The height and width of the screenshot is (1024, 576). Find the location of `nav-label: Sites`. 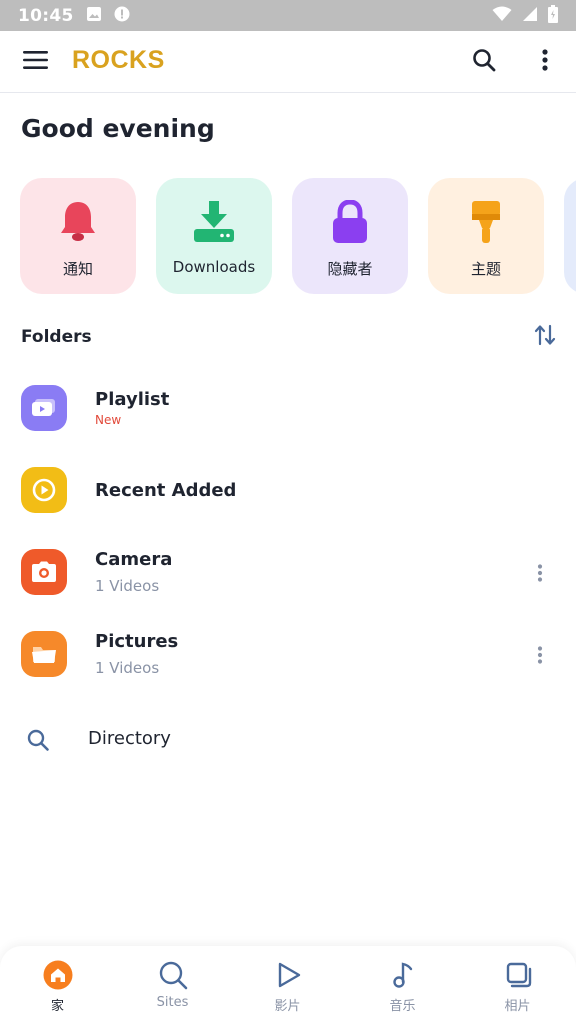

nav-label: Sites is located at coordinates (172, 1002).